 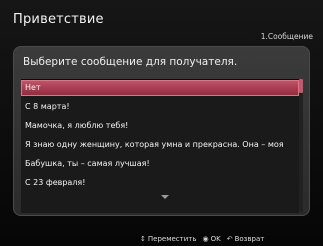 I want to click on key-hints: ↕ Переместить ◉ OK ↶ Возврат, so click(x=205, y=239).